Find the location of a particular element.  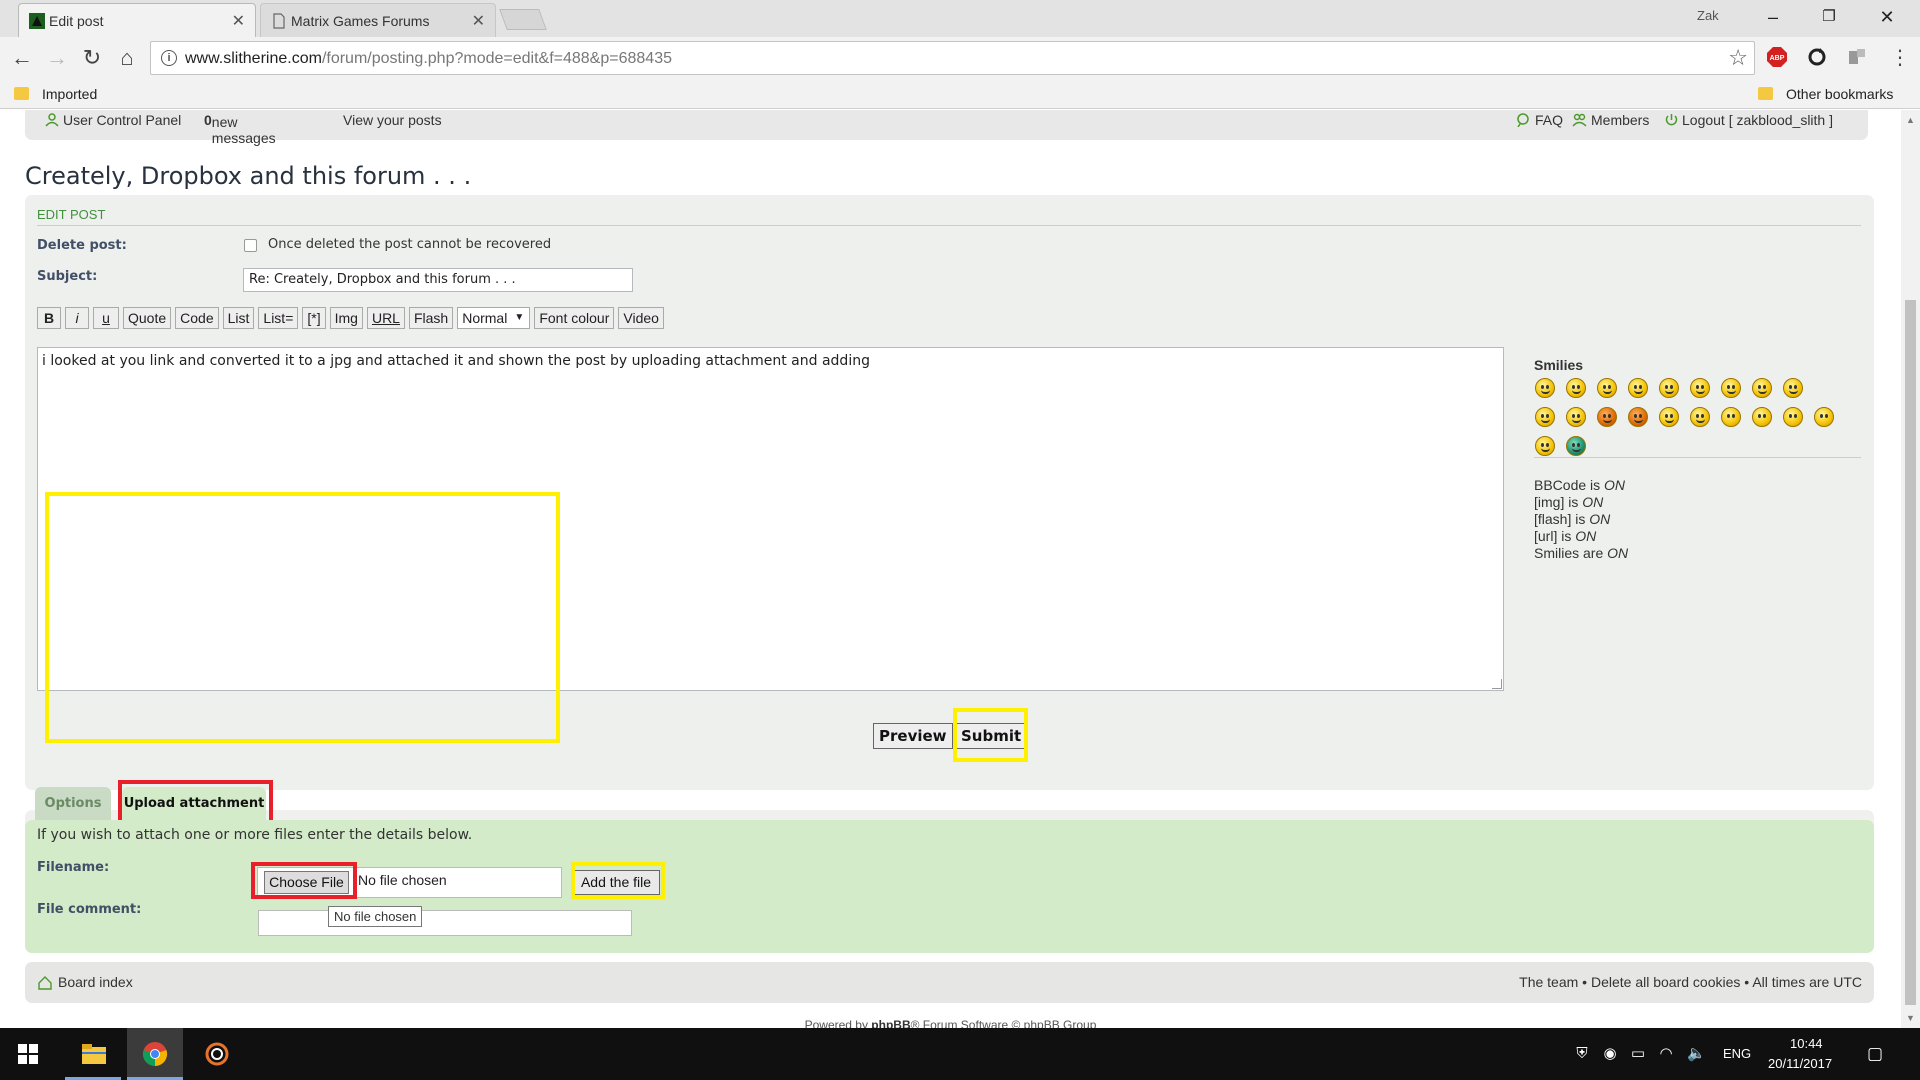

font-colour-button: Font colour is located at coordinates (574, 318).